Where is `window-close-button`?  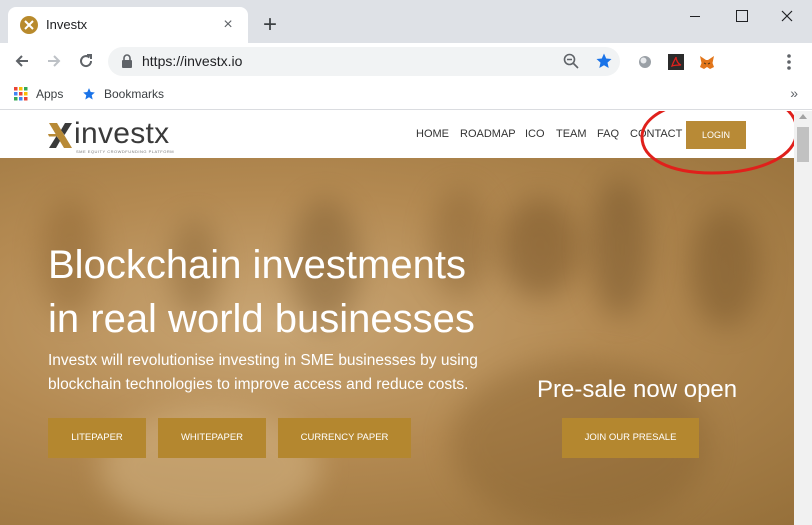
window-close-button is located at coordinates (787, 16).